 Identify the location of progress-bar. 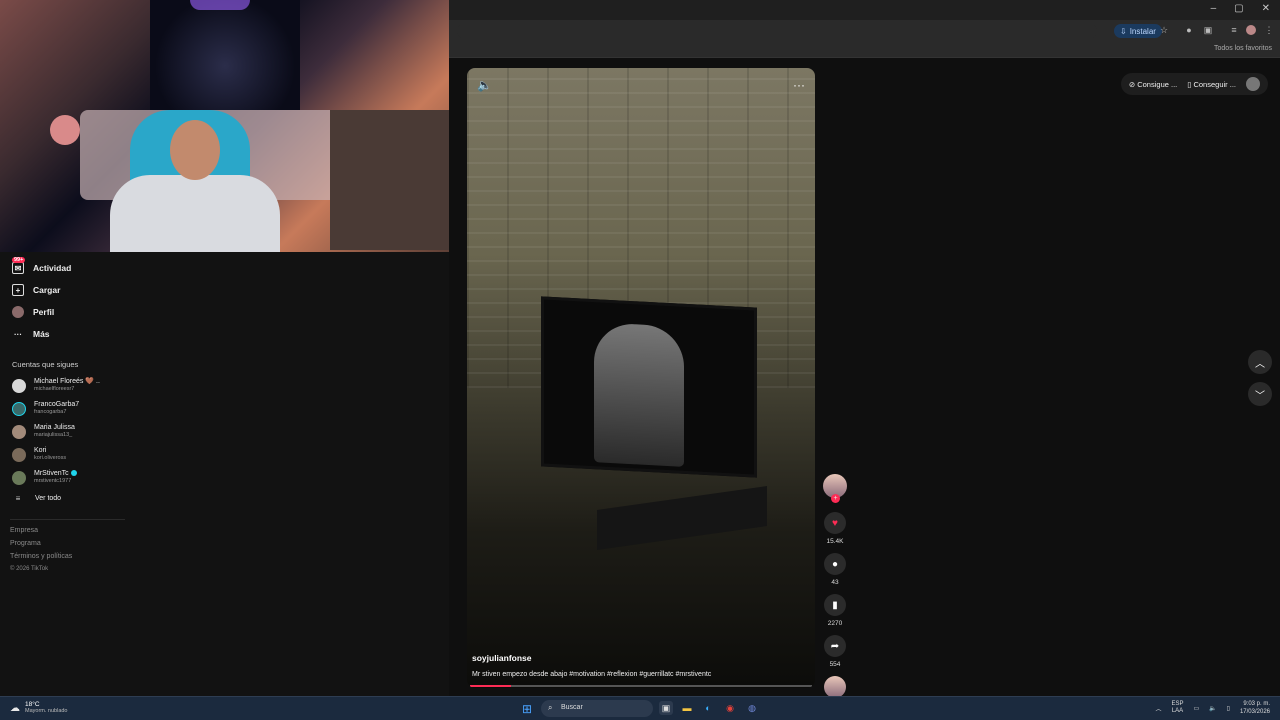
(641, 686).